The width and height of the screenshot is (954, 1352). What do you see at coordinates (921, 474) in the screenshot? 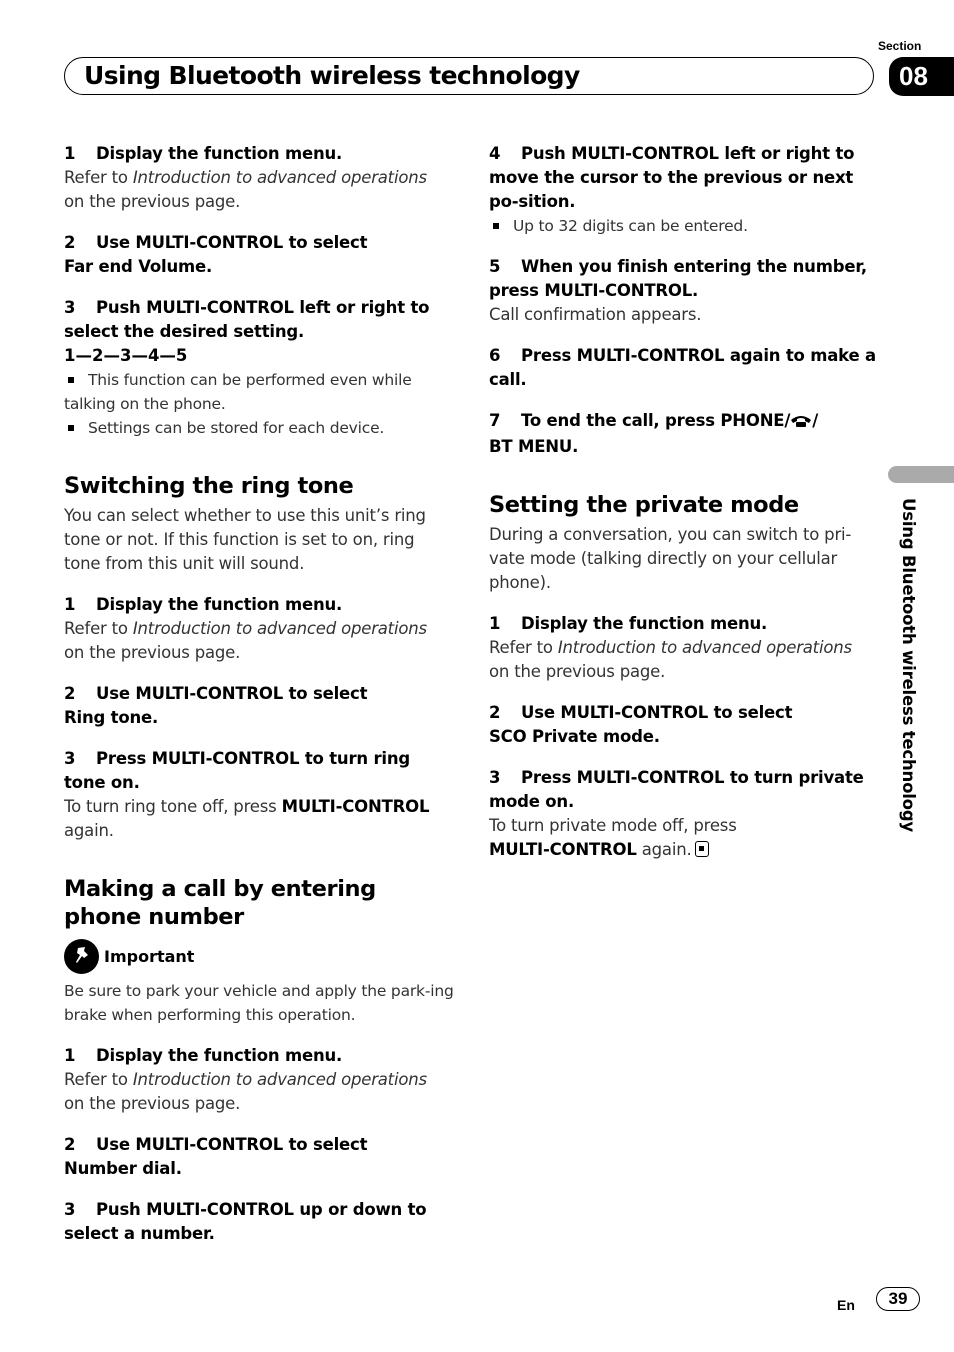
I see `side-tab-marker` at bounding box center [921, 474].